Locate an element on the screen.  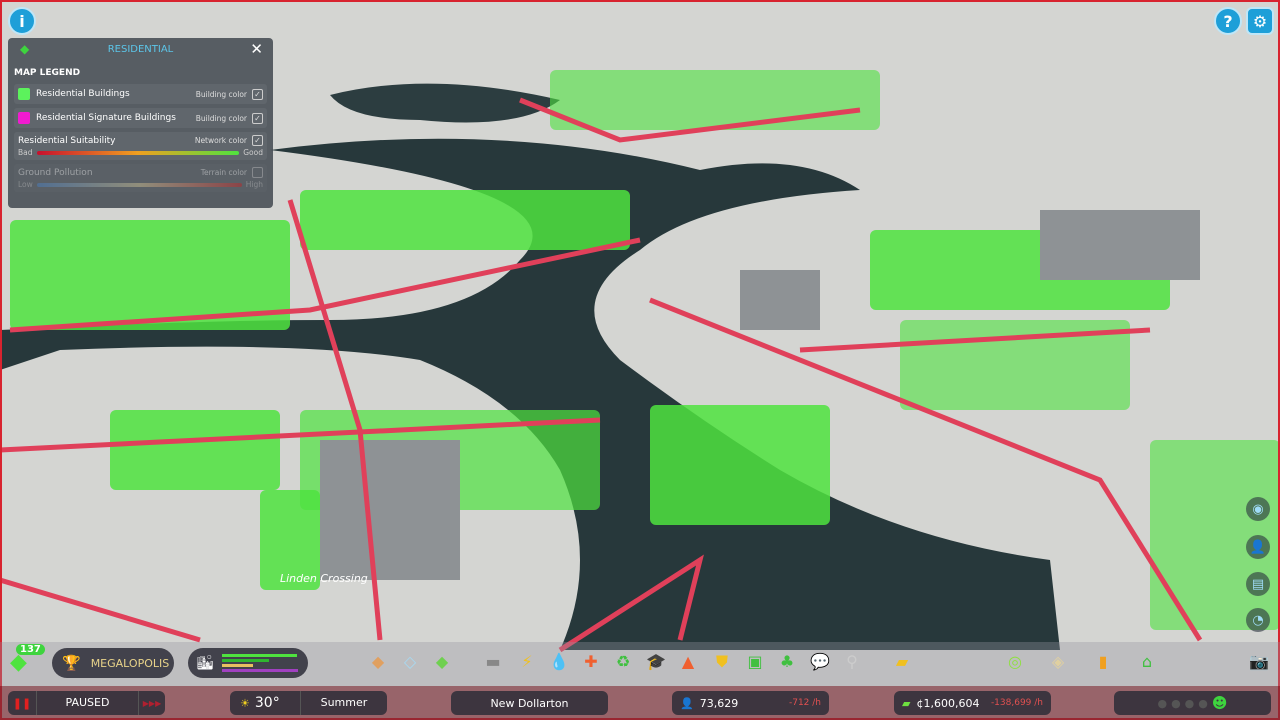
population-value: 73,629 is located at coordinates (719, 703).